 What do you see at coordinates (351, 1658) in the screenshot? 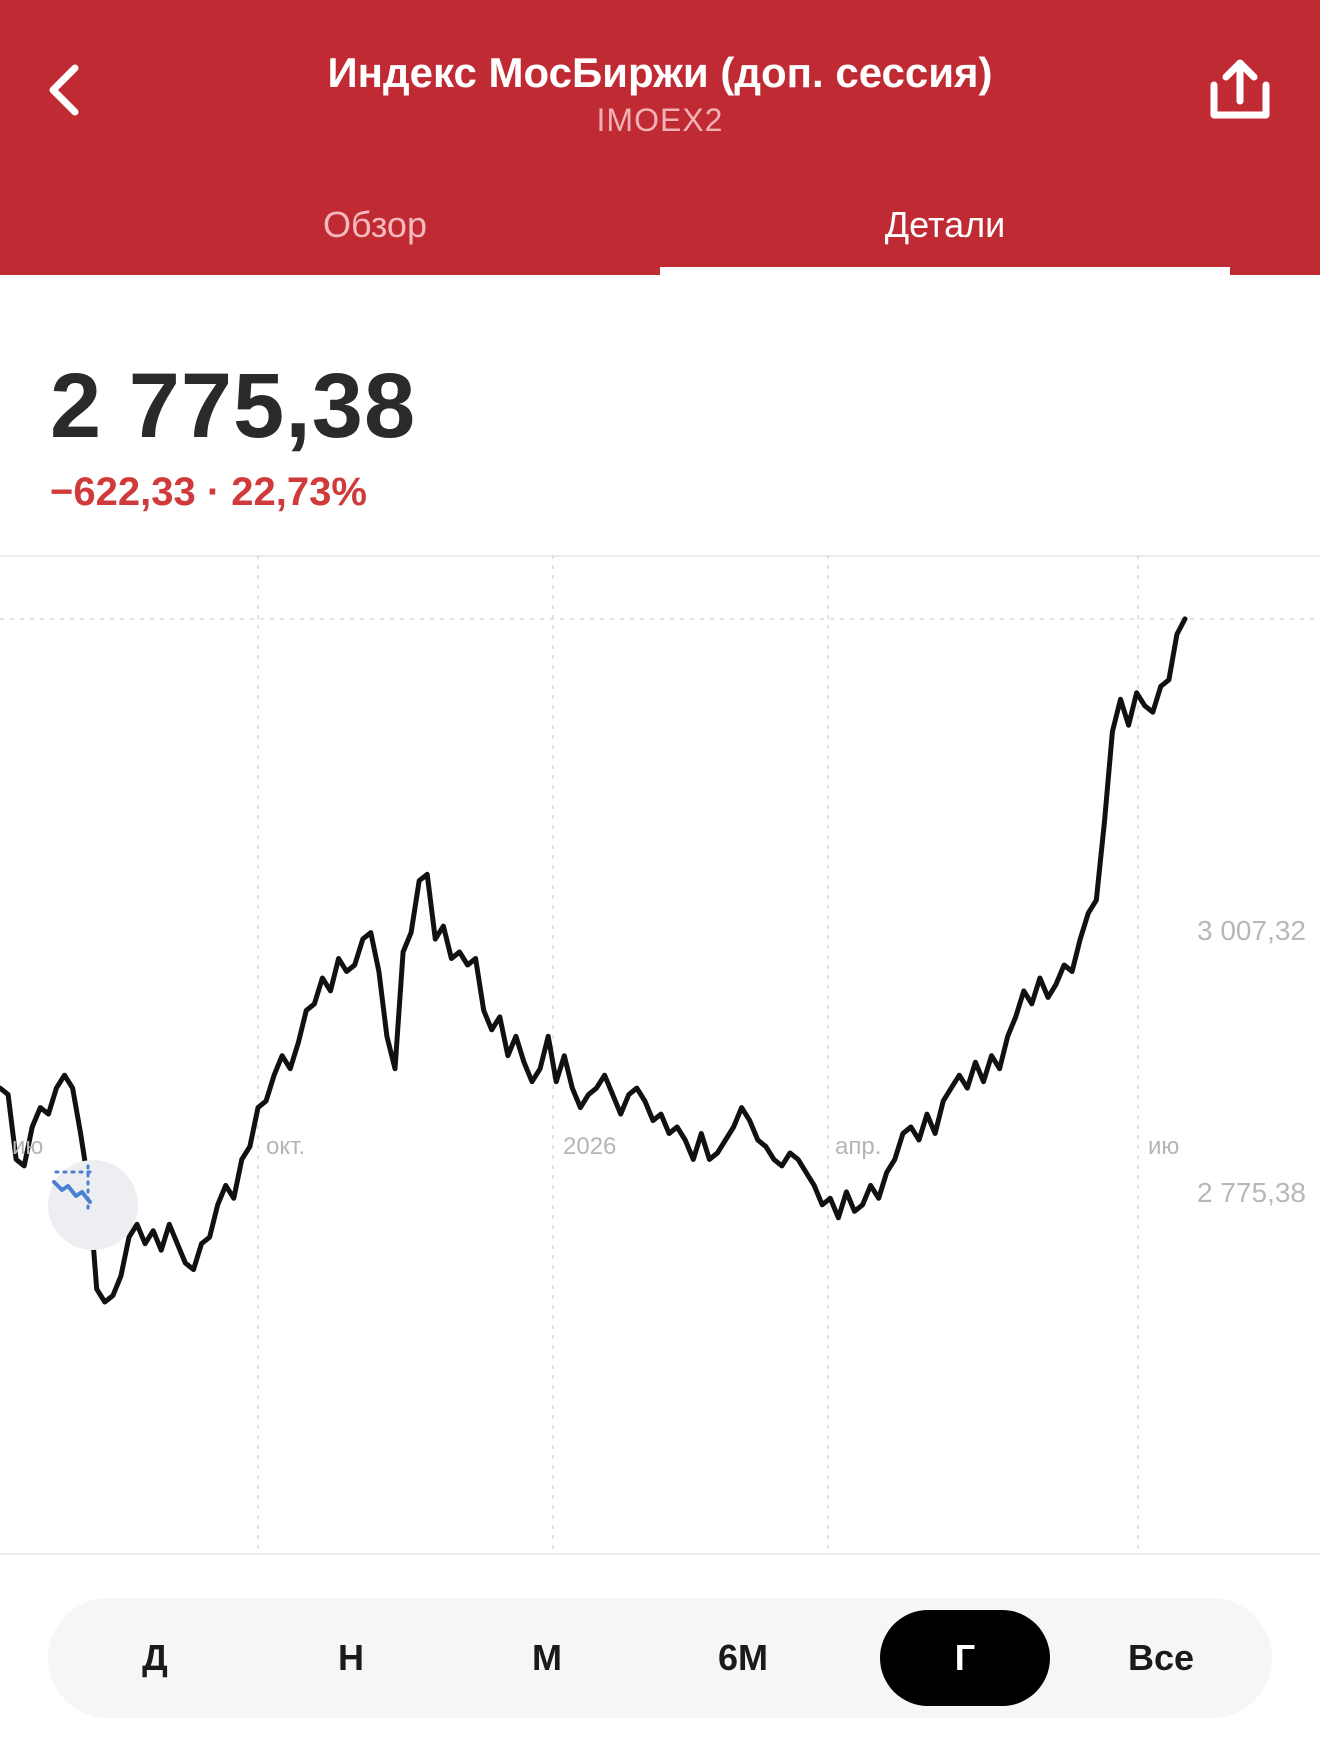
I see `period-week-button: Н` at bounding box center [351, 1658].